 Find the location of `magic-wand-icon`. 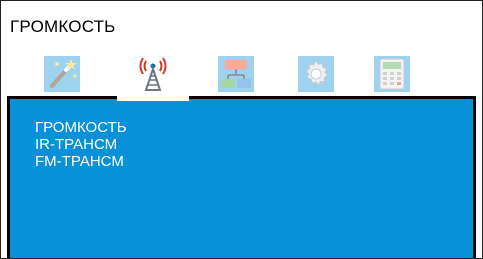

magic-wand-icon is located at coordinates (62, 74).